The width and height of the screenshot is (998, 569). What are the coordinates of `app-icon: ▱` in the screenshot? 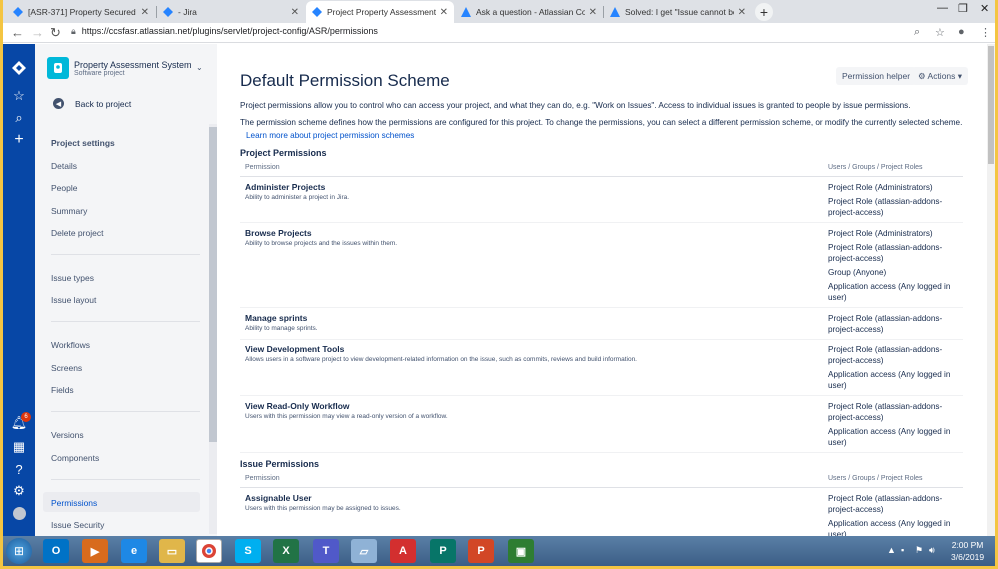 It's located at (364, 551).